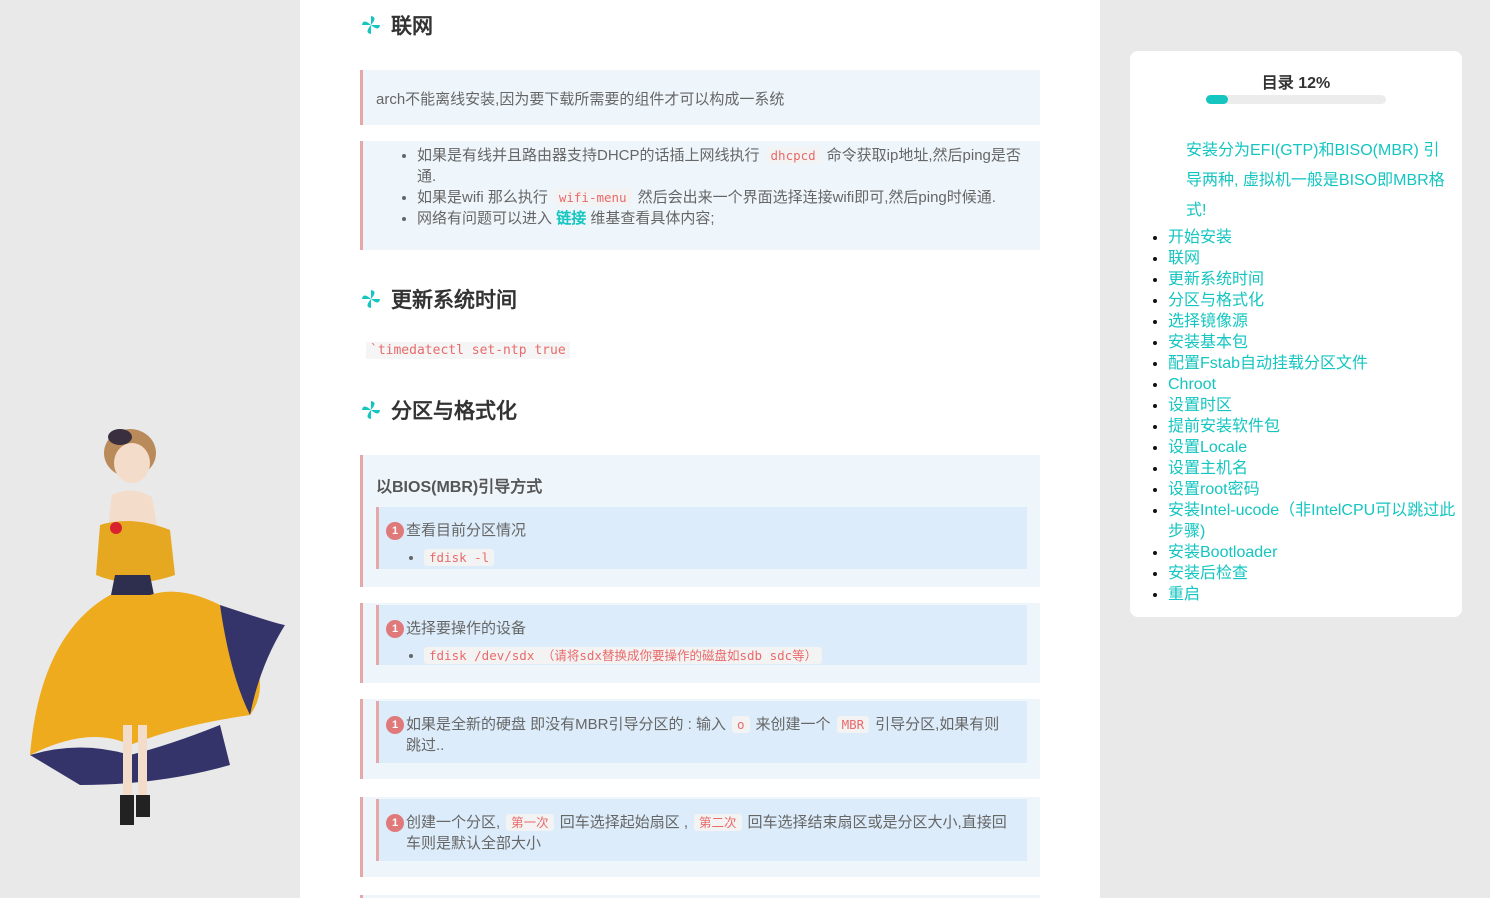 This screenshot has width=1490, height=898. Describe the element at coordinates (592, 197) in the screenshot. I see `inline-code: wifi-menu` at that location.